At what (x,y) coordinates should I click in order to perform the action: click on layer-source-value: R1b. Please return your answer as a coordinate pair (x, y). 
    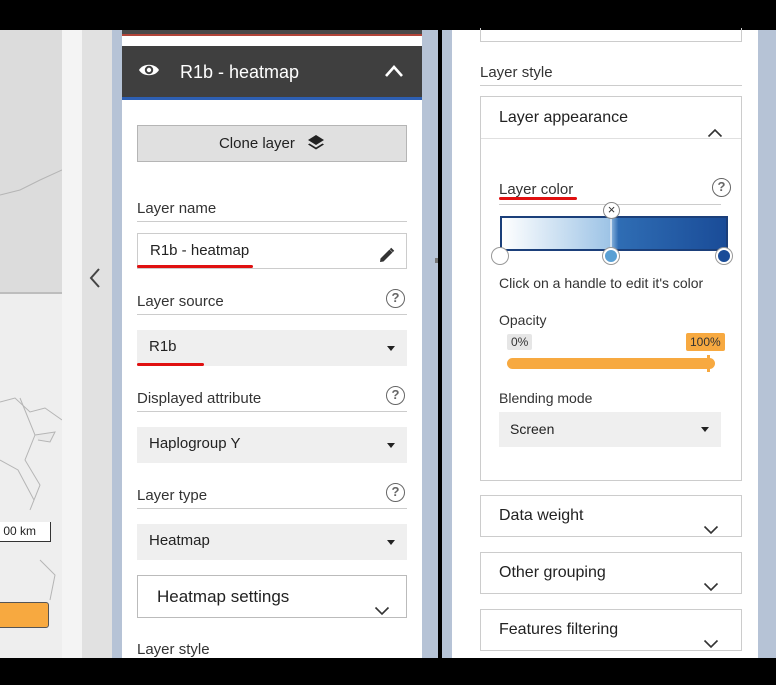
    Looking at the image, I should click on (163, 346).